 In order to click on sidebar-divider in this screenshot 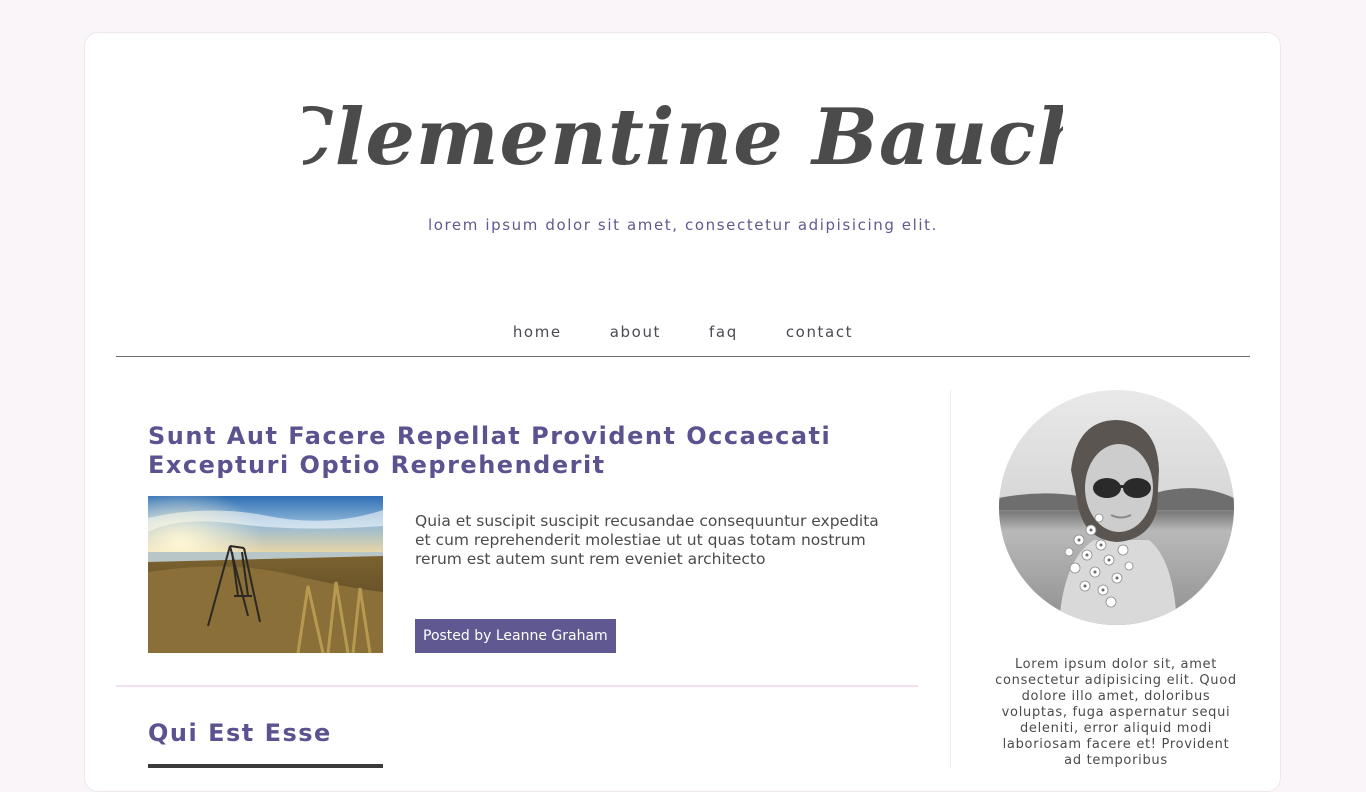, I will do `click(950, 579)`.